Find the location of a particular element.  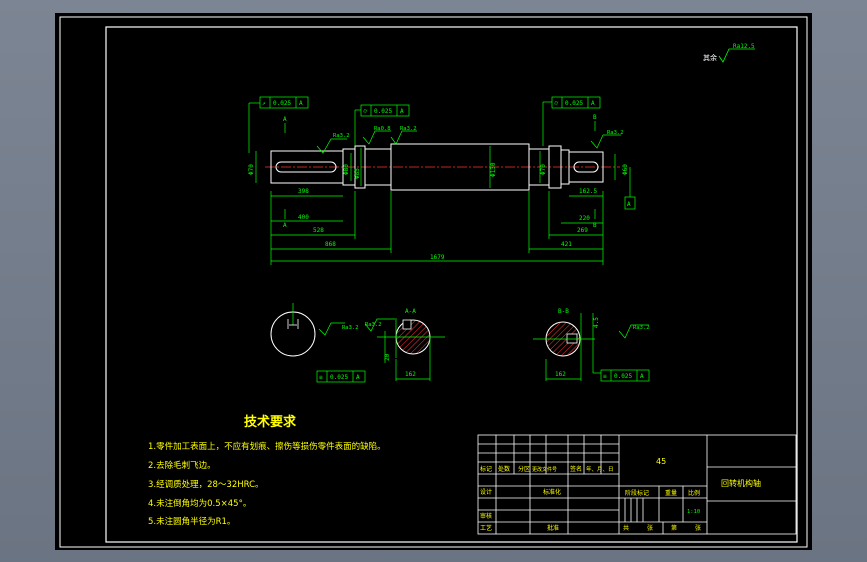

section-a-a: A-A Ra3.2 162 20 ≡ 0.025 A is located at coordinates (380, 345).